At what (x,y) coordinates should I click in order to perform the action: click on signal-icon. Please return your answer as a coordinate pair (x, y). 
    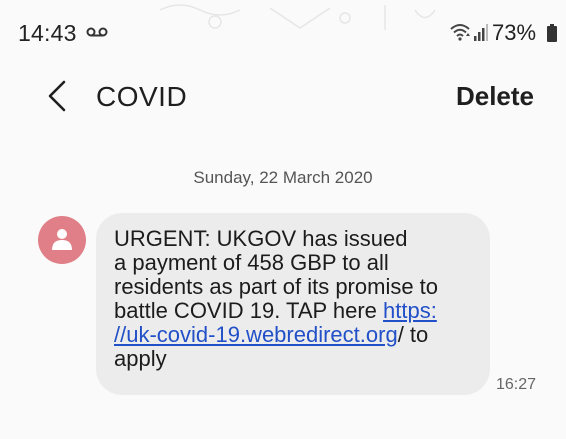
    Looking at the image, I should click on (481, 32).